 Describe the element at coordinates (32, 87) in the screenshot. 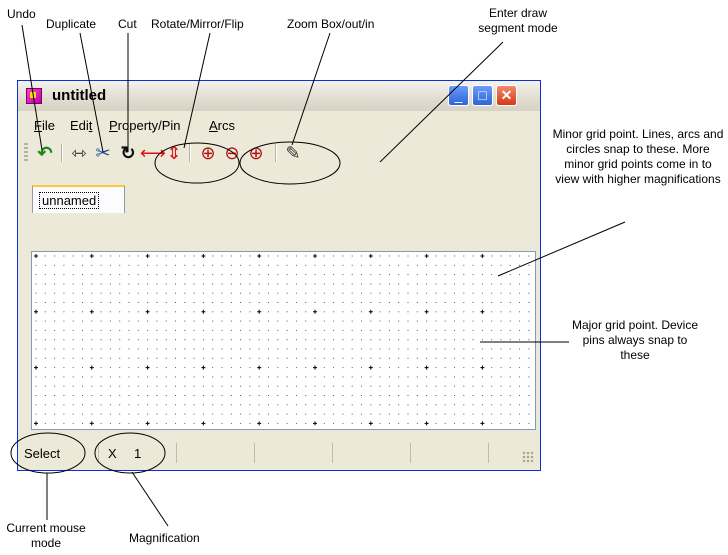

I see `undo-callout-line` at that location.